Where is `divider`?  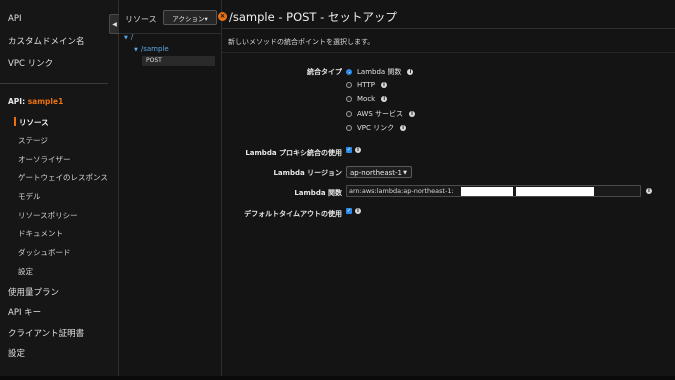 divider is located at coordinates (448, 52).